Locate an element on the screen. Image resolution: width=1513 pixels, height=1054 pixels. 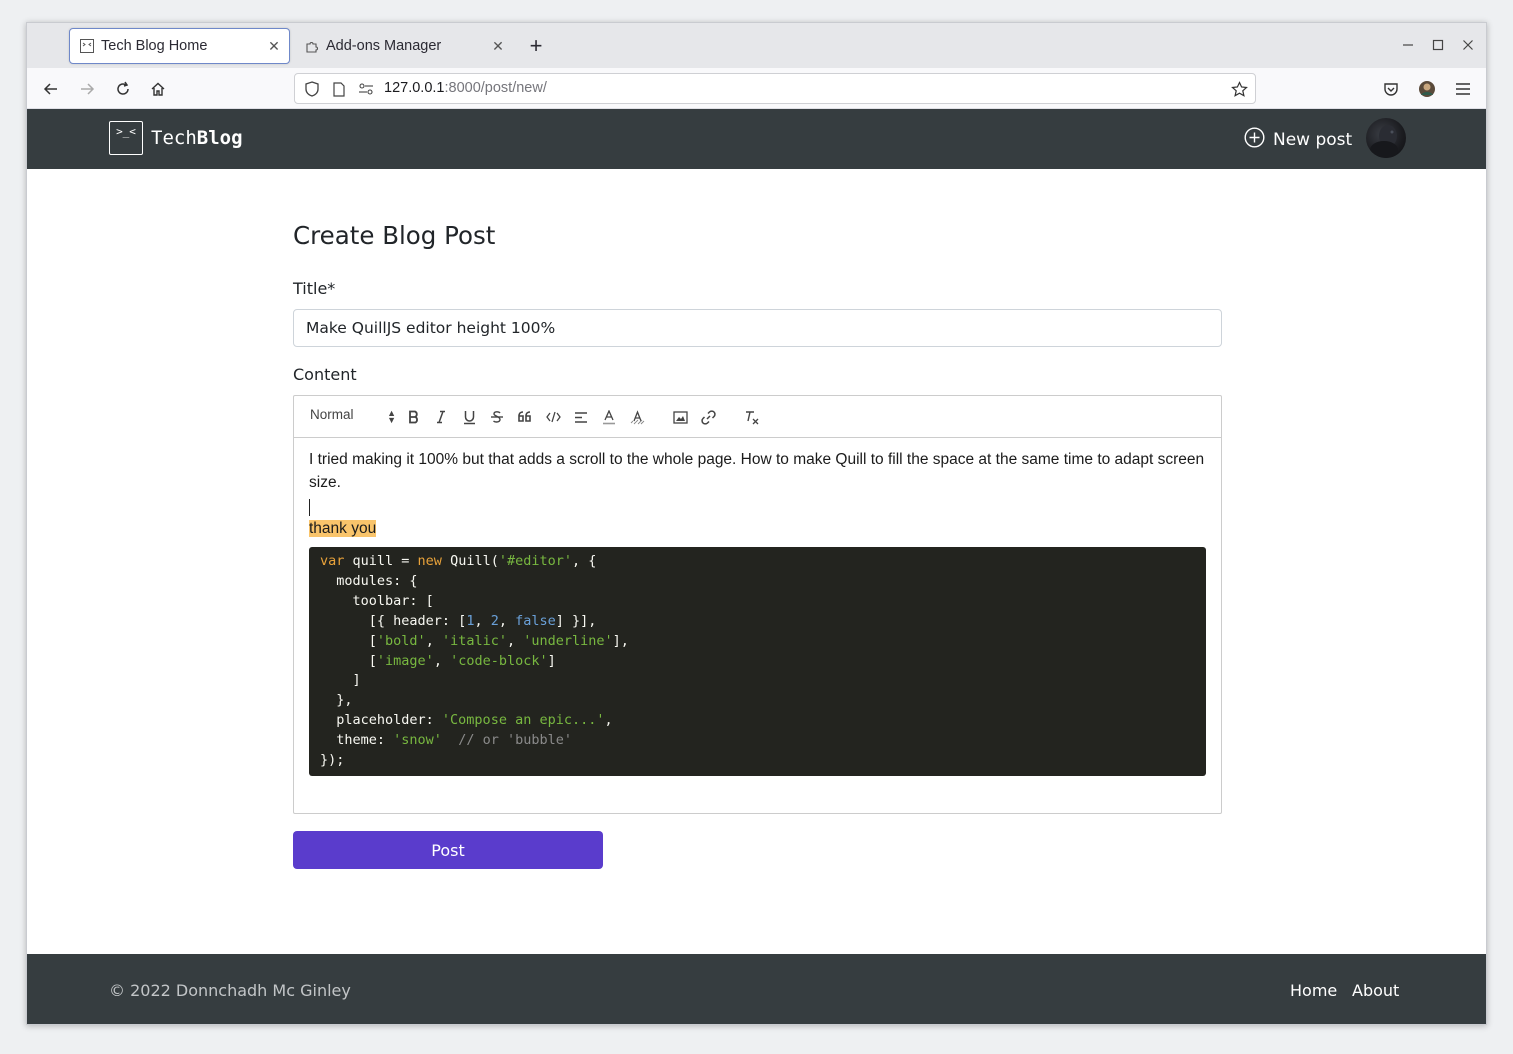
background-color-icon is located at coordinates (637, 417).